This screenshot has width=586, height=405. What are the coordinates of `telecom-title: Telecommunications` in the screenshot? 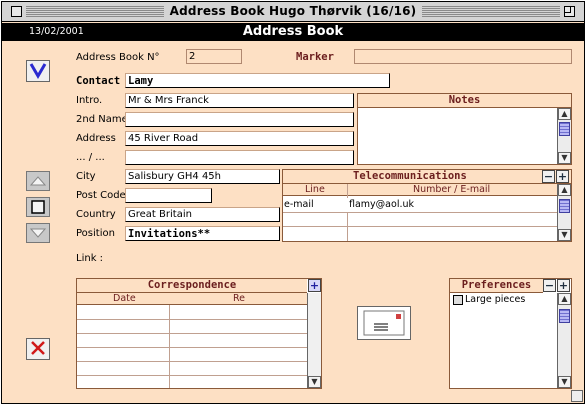 It's located at (427, 177).